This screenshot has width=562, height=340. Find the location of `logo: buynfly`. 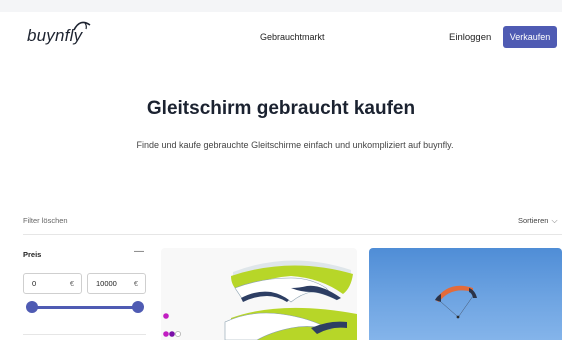

logo: buynfly is located at coordinates (59, 33).